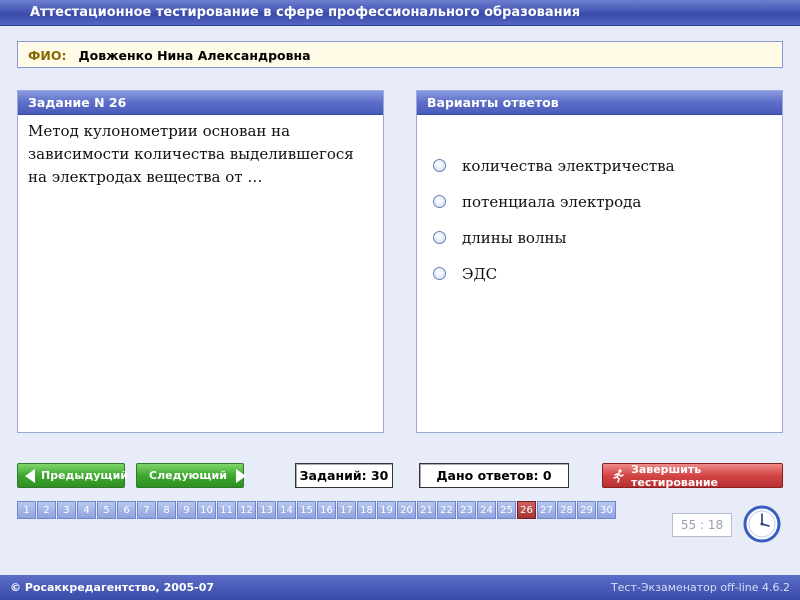  I want to click on question-number-button: 4, so click(86, 510).